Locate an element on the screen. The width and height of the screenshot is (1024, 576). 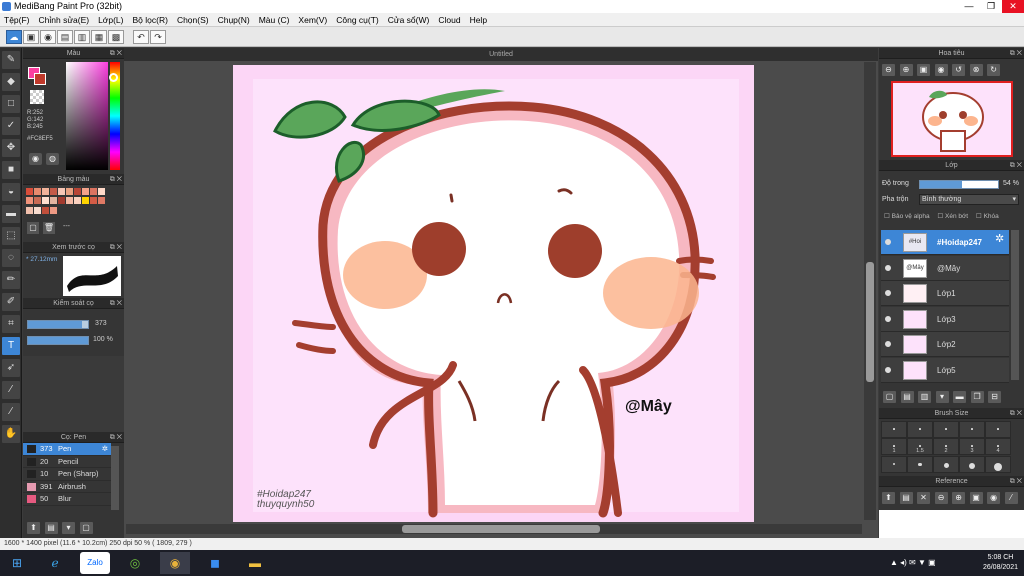
brush-item: 10 Pen (Sharp) is located at coordinates (67, 474).